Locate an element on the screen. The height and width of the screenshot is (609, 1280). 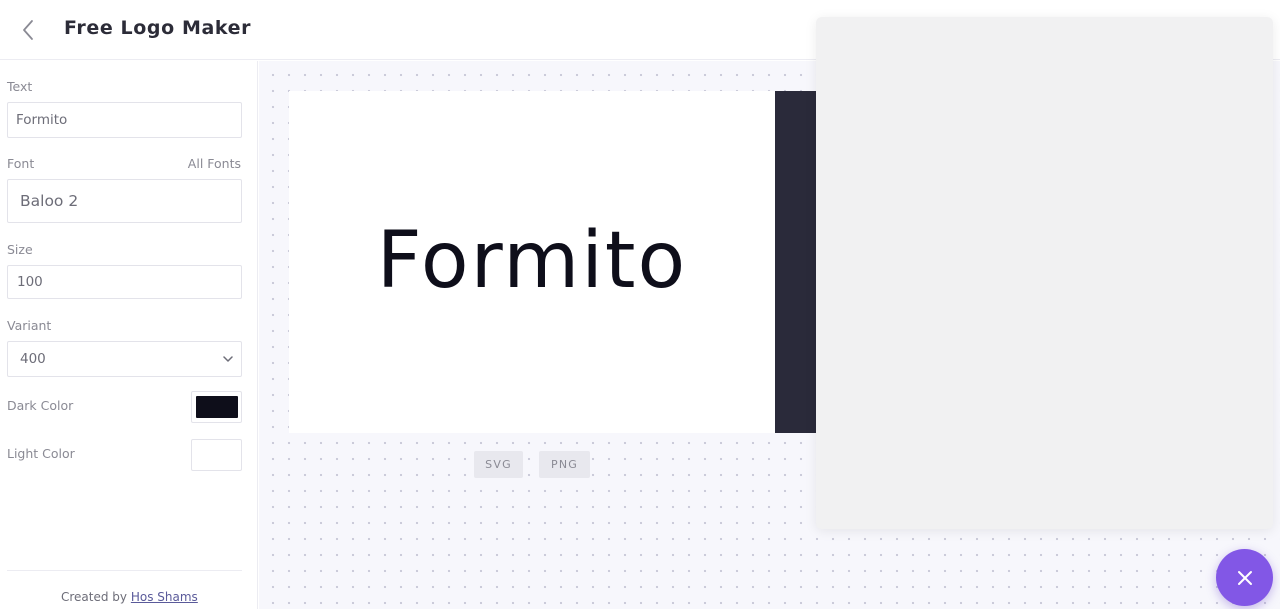
chevron-left-icon is located at coordinates (28, 30).